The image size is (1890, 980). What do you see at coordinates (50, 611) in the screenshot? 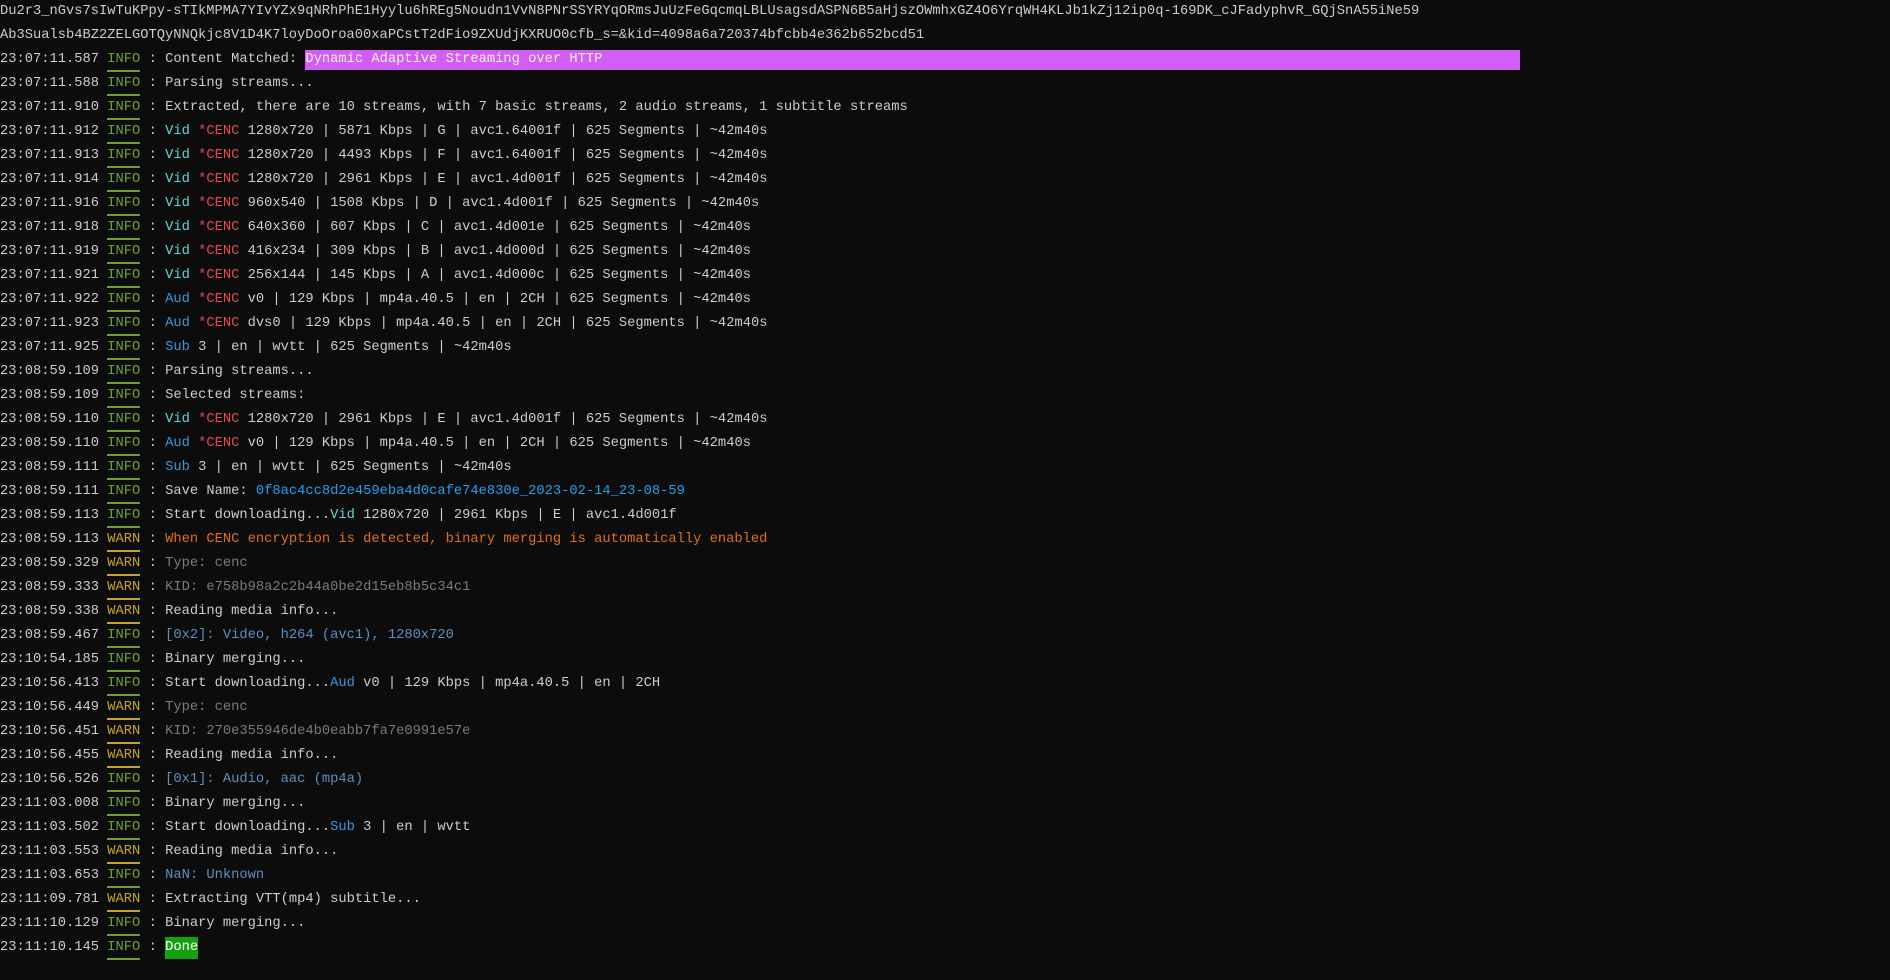
I see `log-timestamp: 23:08:59.338` at bounding box center [50, 611].